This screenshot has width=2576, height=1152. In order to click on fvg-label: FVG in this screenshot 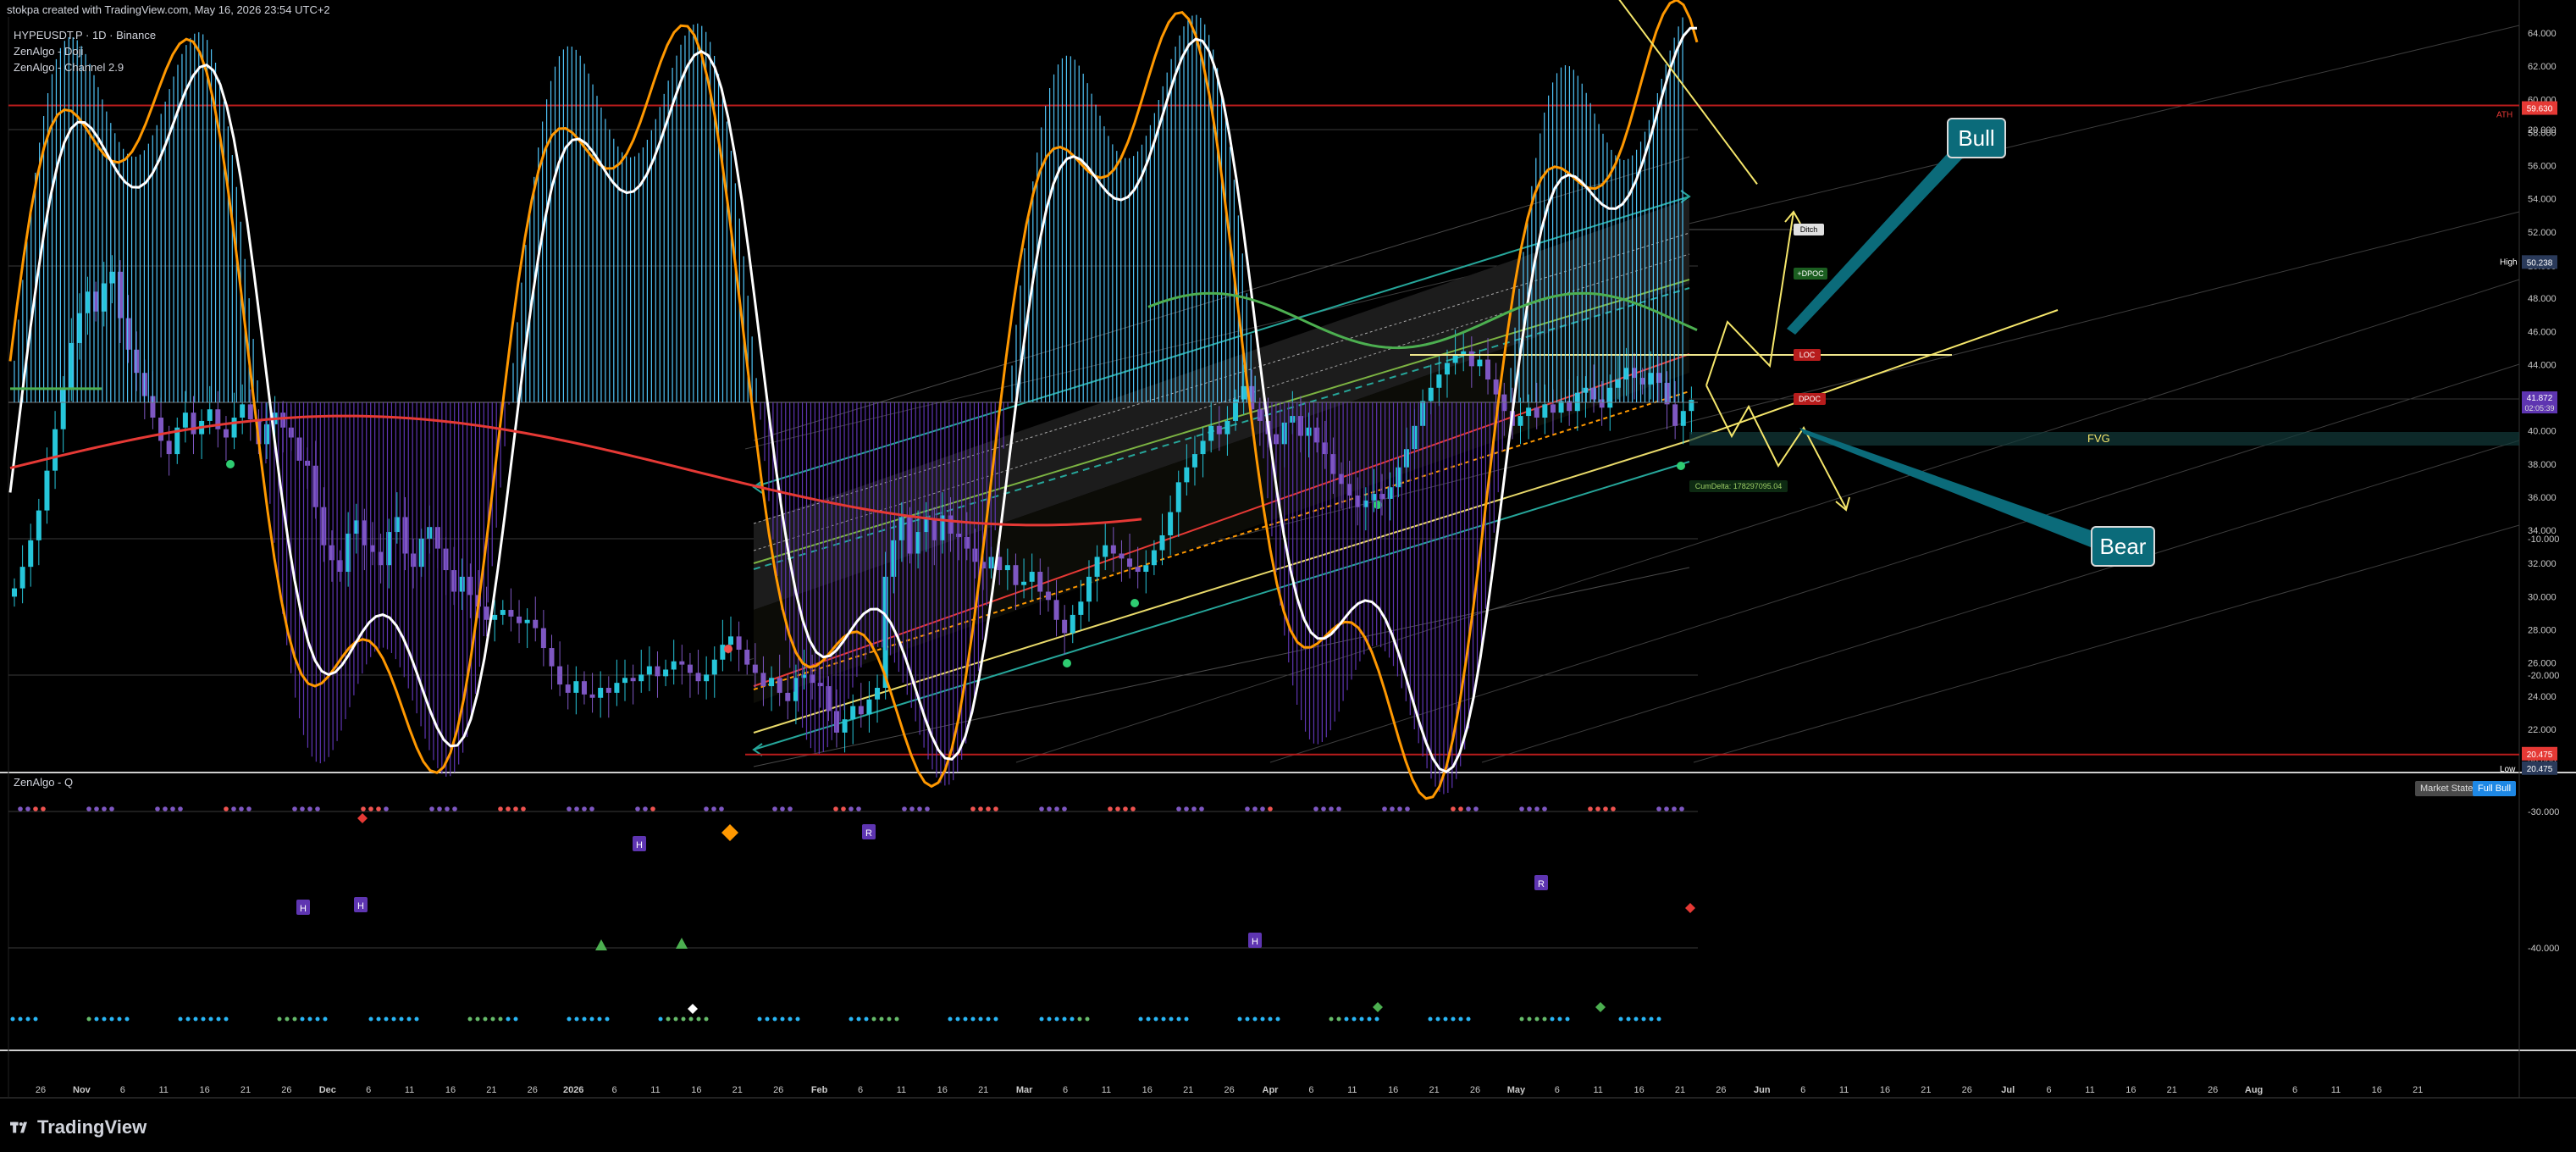, I will do `click(2098, 438)`.